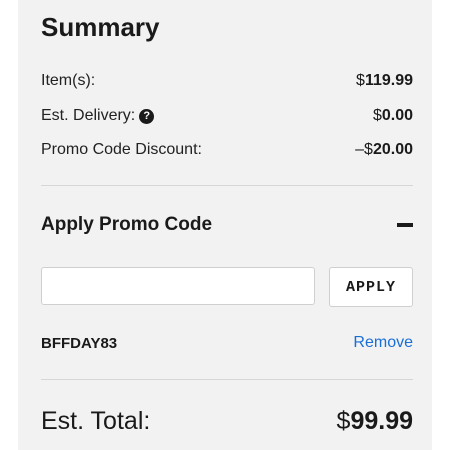 The height and width of the screenshot is (450, 450). What do you see at coordinates (397, 115) in the screenshot?
I see `delivery-amount: 0.00` at bounding box center [397, 115].